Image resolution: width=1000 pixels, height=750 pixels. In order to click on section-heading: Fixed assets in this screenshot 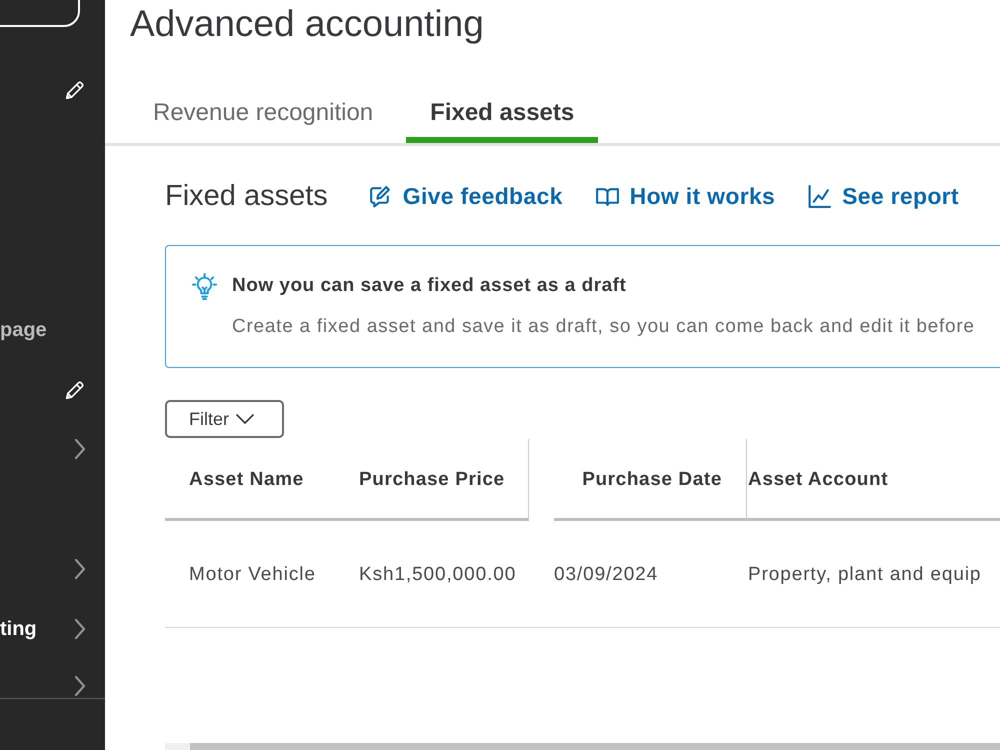, I will do `click(246, 196)`.